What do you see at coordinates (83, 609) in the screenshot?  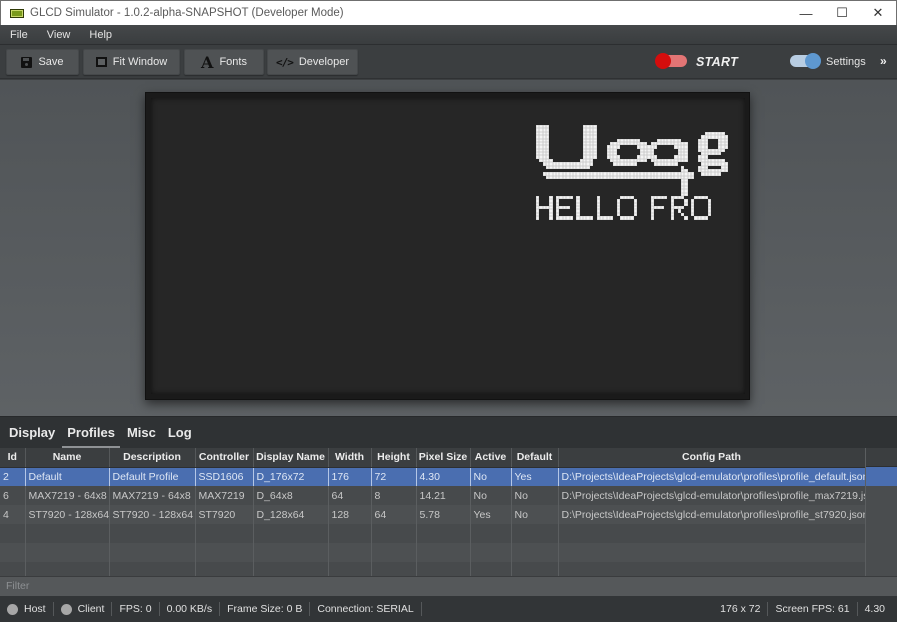 I see `client-status: Client` at bounding box center [83, 609].